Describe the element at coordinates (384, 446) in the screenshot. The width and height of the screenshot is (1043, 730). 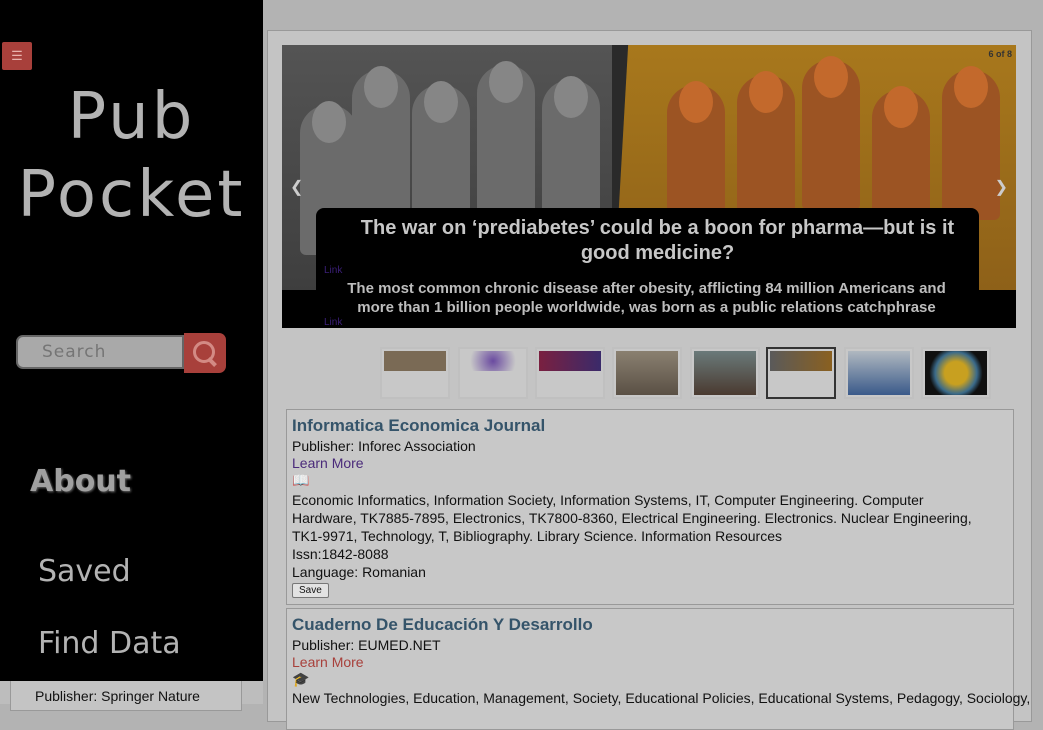
I see `journal-publisher: Publisher: Inforec Association` at that location.